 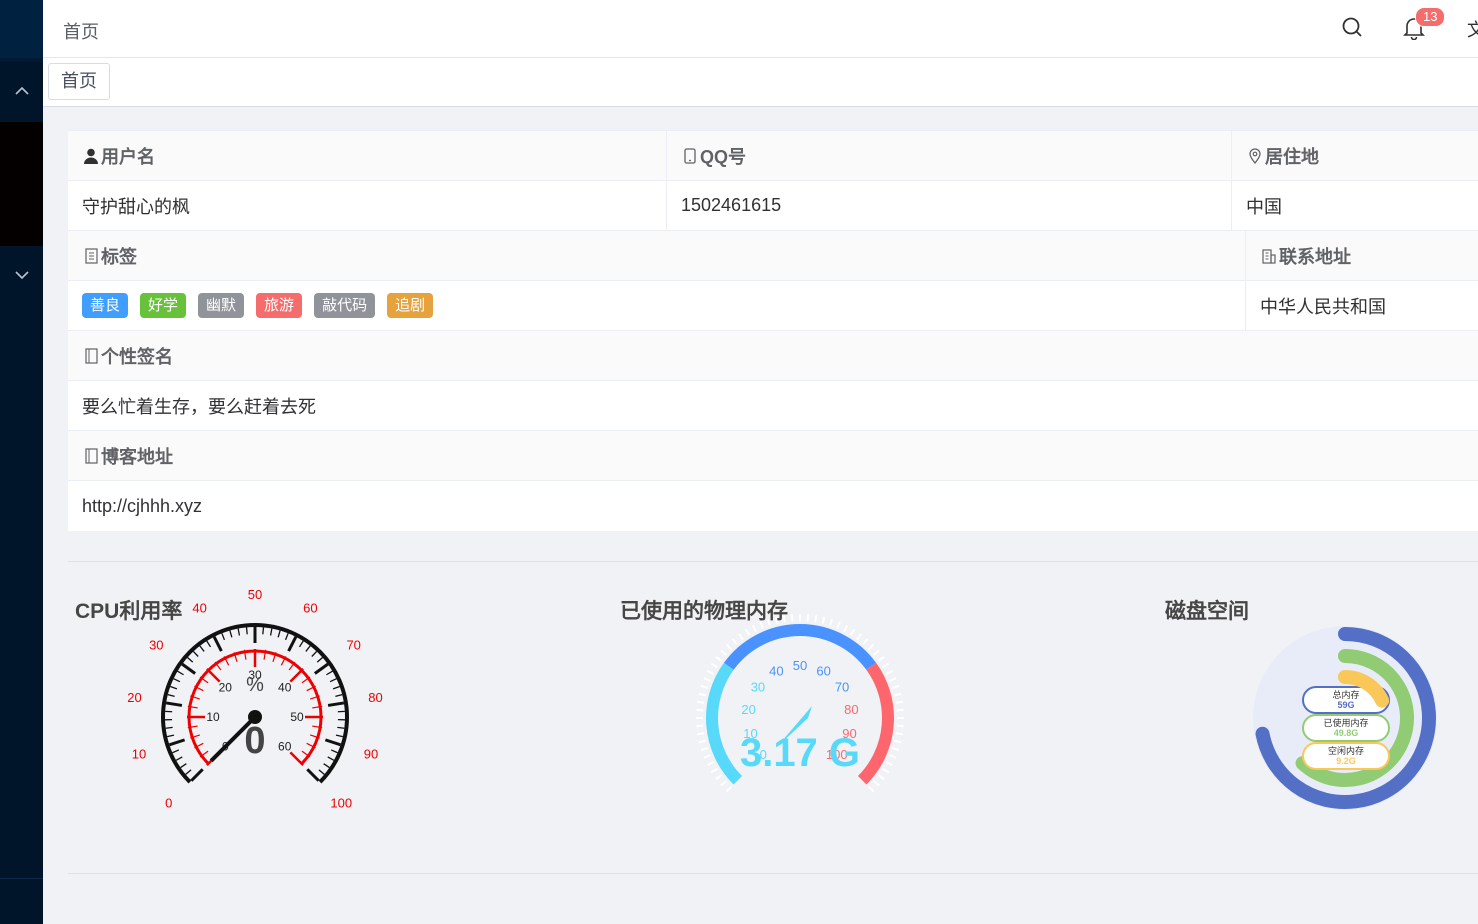 I want to click on cpu-inner-tick-label: 40, so click(x=285, y=687).